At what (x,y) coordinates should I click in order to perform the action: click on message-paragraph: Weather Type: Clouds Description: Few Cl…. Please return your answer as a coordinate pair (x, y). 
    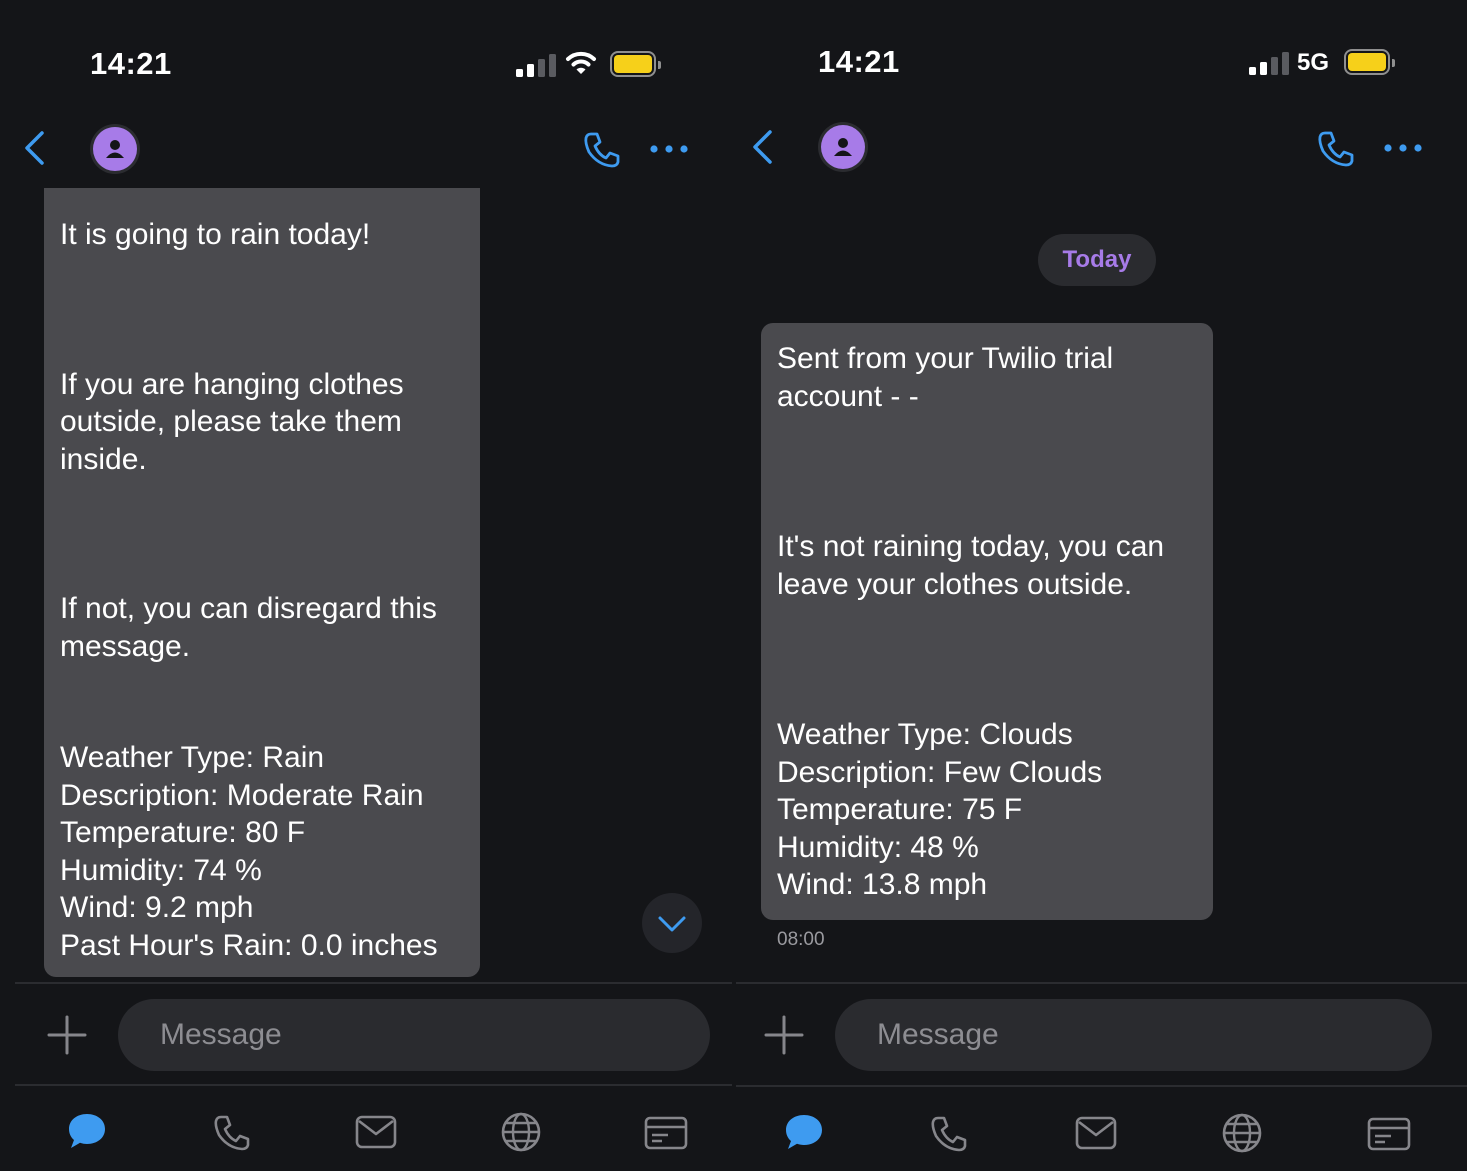
    Looking at the image, I should click on (940, 809).